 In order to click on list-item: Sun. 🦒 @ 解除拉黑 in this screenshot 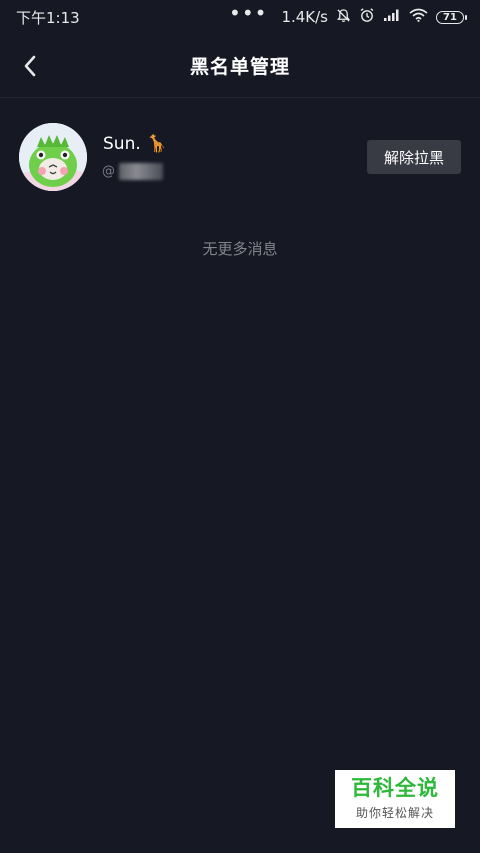, I will do `click(240, 157)`.